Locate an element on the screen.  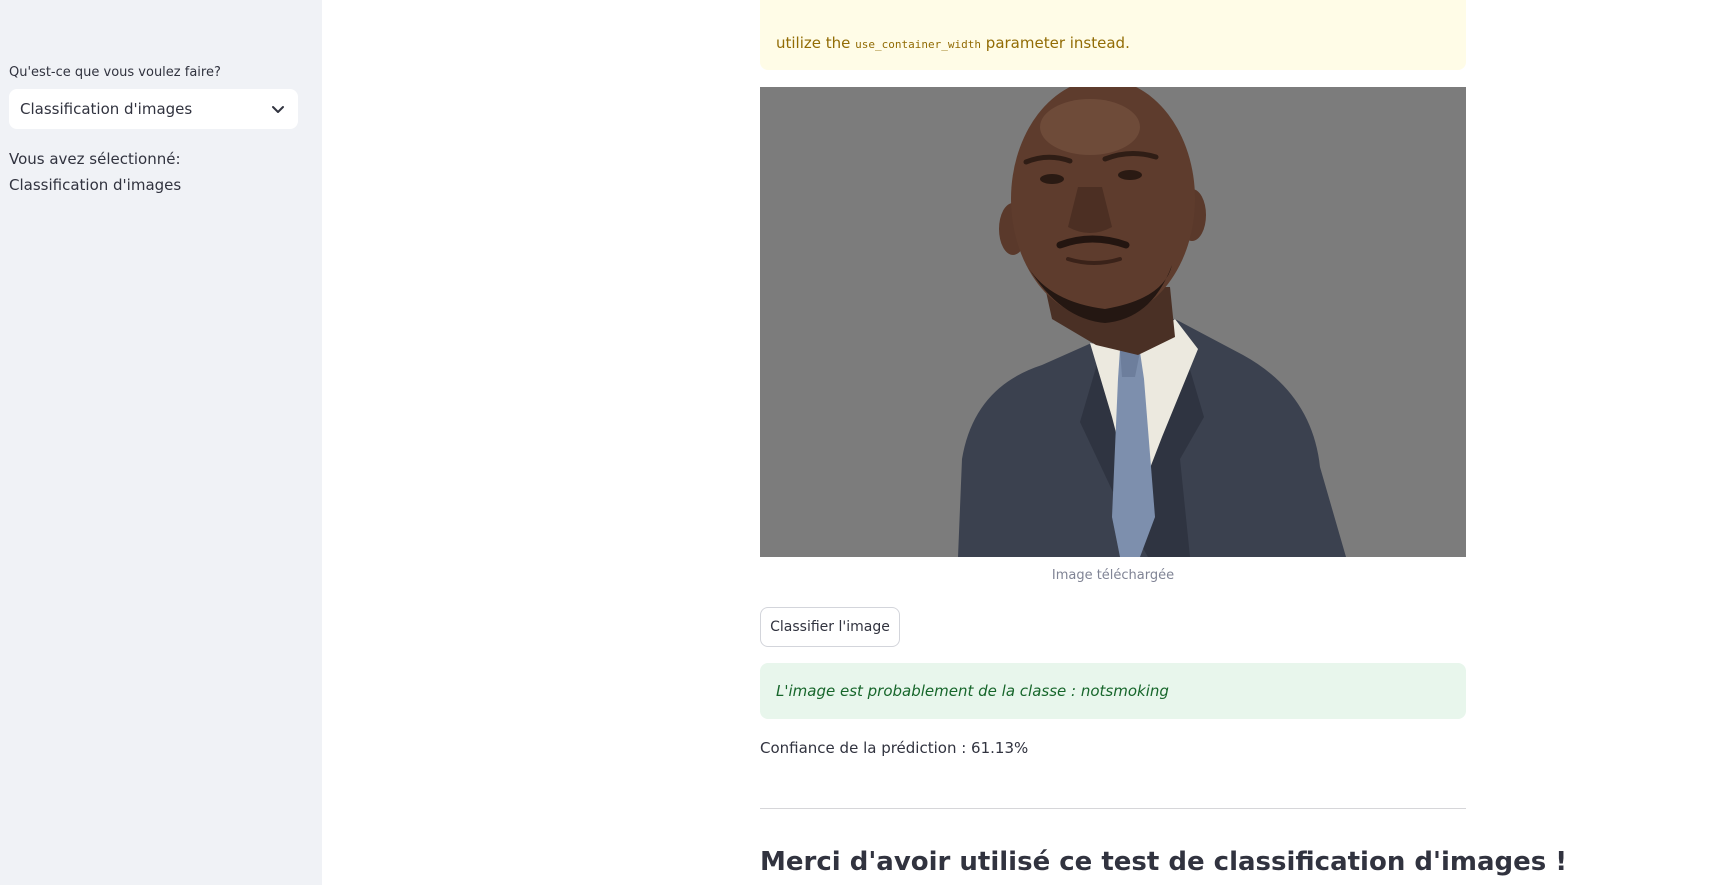
select-value: Classification d'images is located at coordinates (106, 109).